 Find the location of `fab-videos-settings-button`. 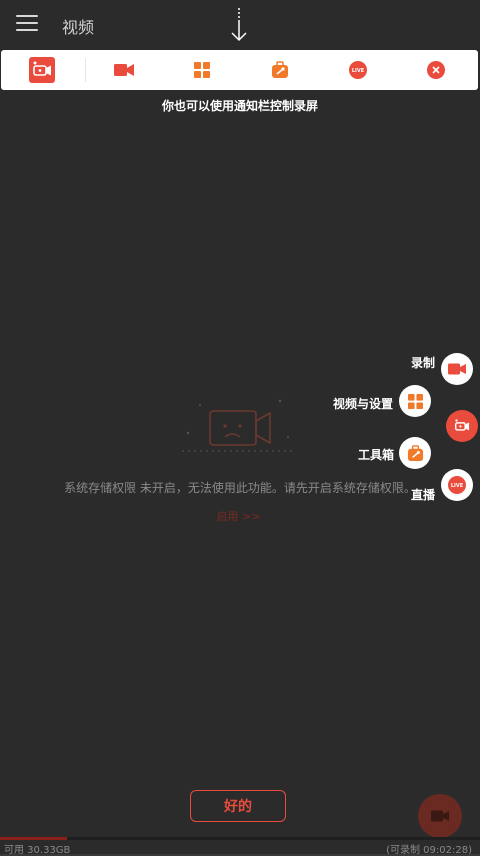

fab-videos-settings-button is located at coordinates (415, 401).